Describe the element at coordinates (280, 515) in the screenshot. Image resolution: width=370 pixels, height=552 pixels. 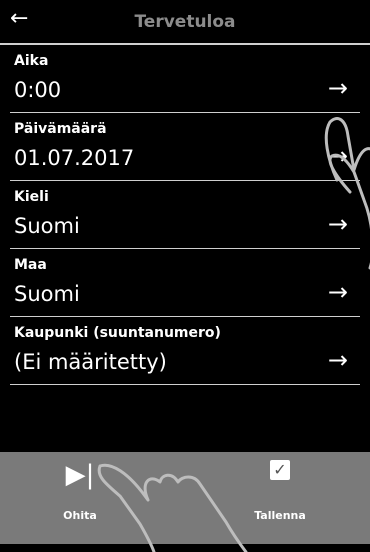
I see `save-label: Tallenna` at that location.